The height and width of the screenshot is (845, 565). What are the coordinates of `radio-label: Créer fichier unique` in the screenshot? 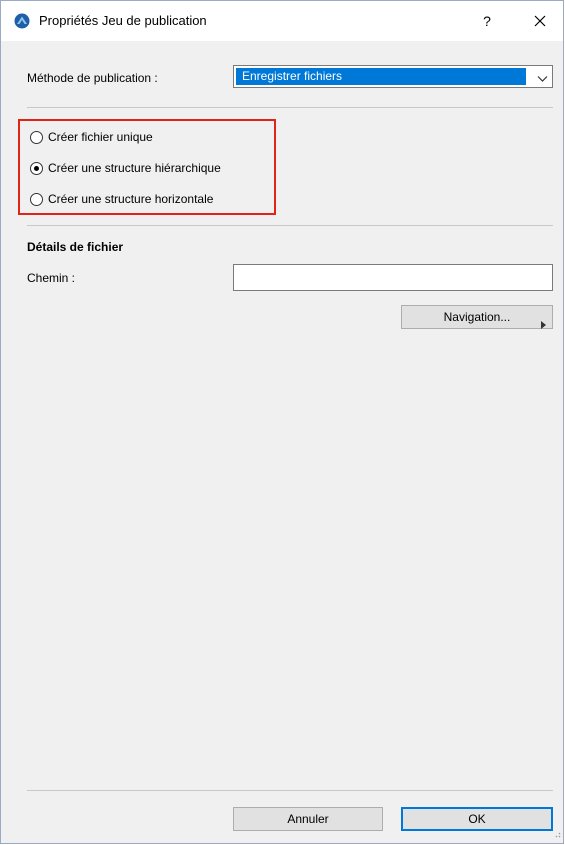 It's located at (100, 137).